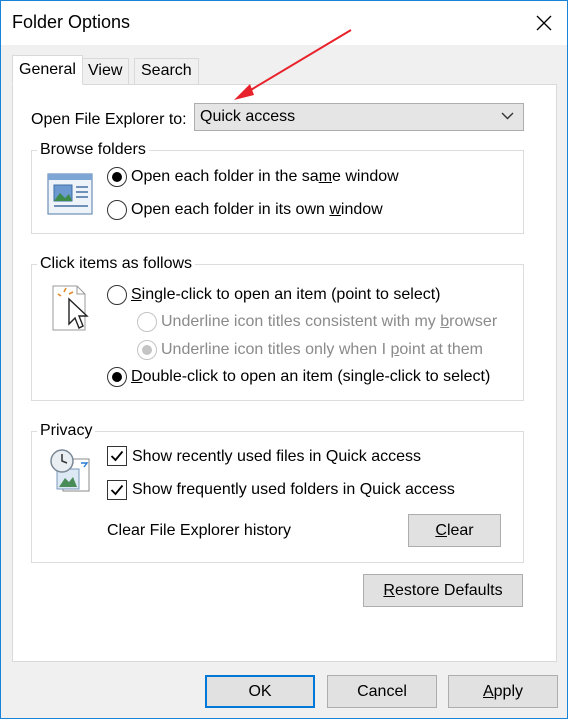 This screenshot has width=568, height=719. I want to click on radio-double-click, so click(117, 377).